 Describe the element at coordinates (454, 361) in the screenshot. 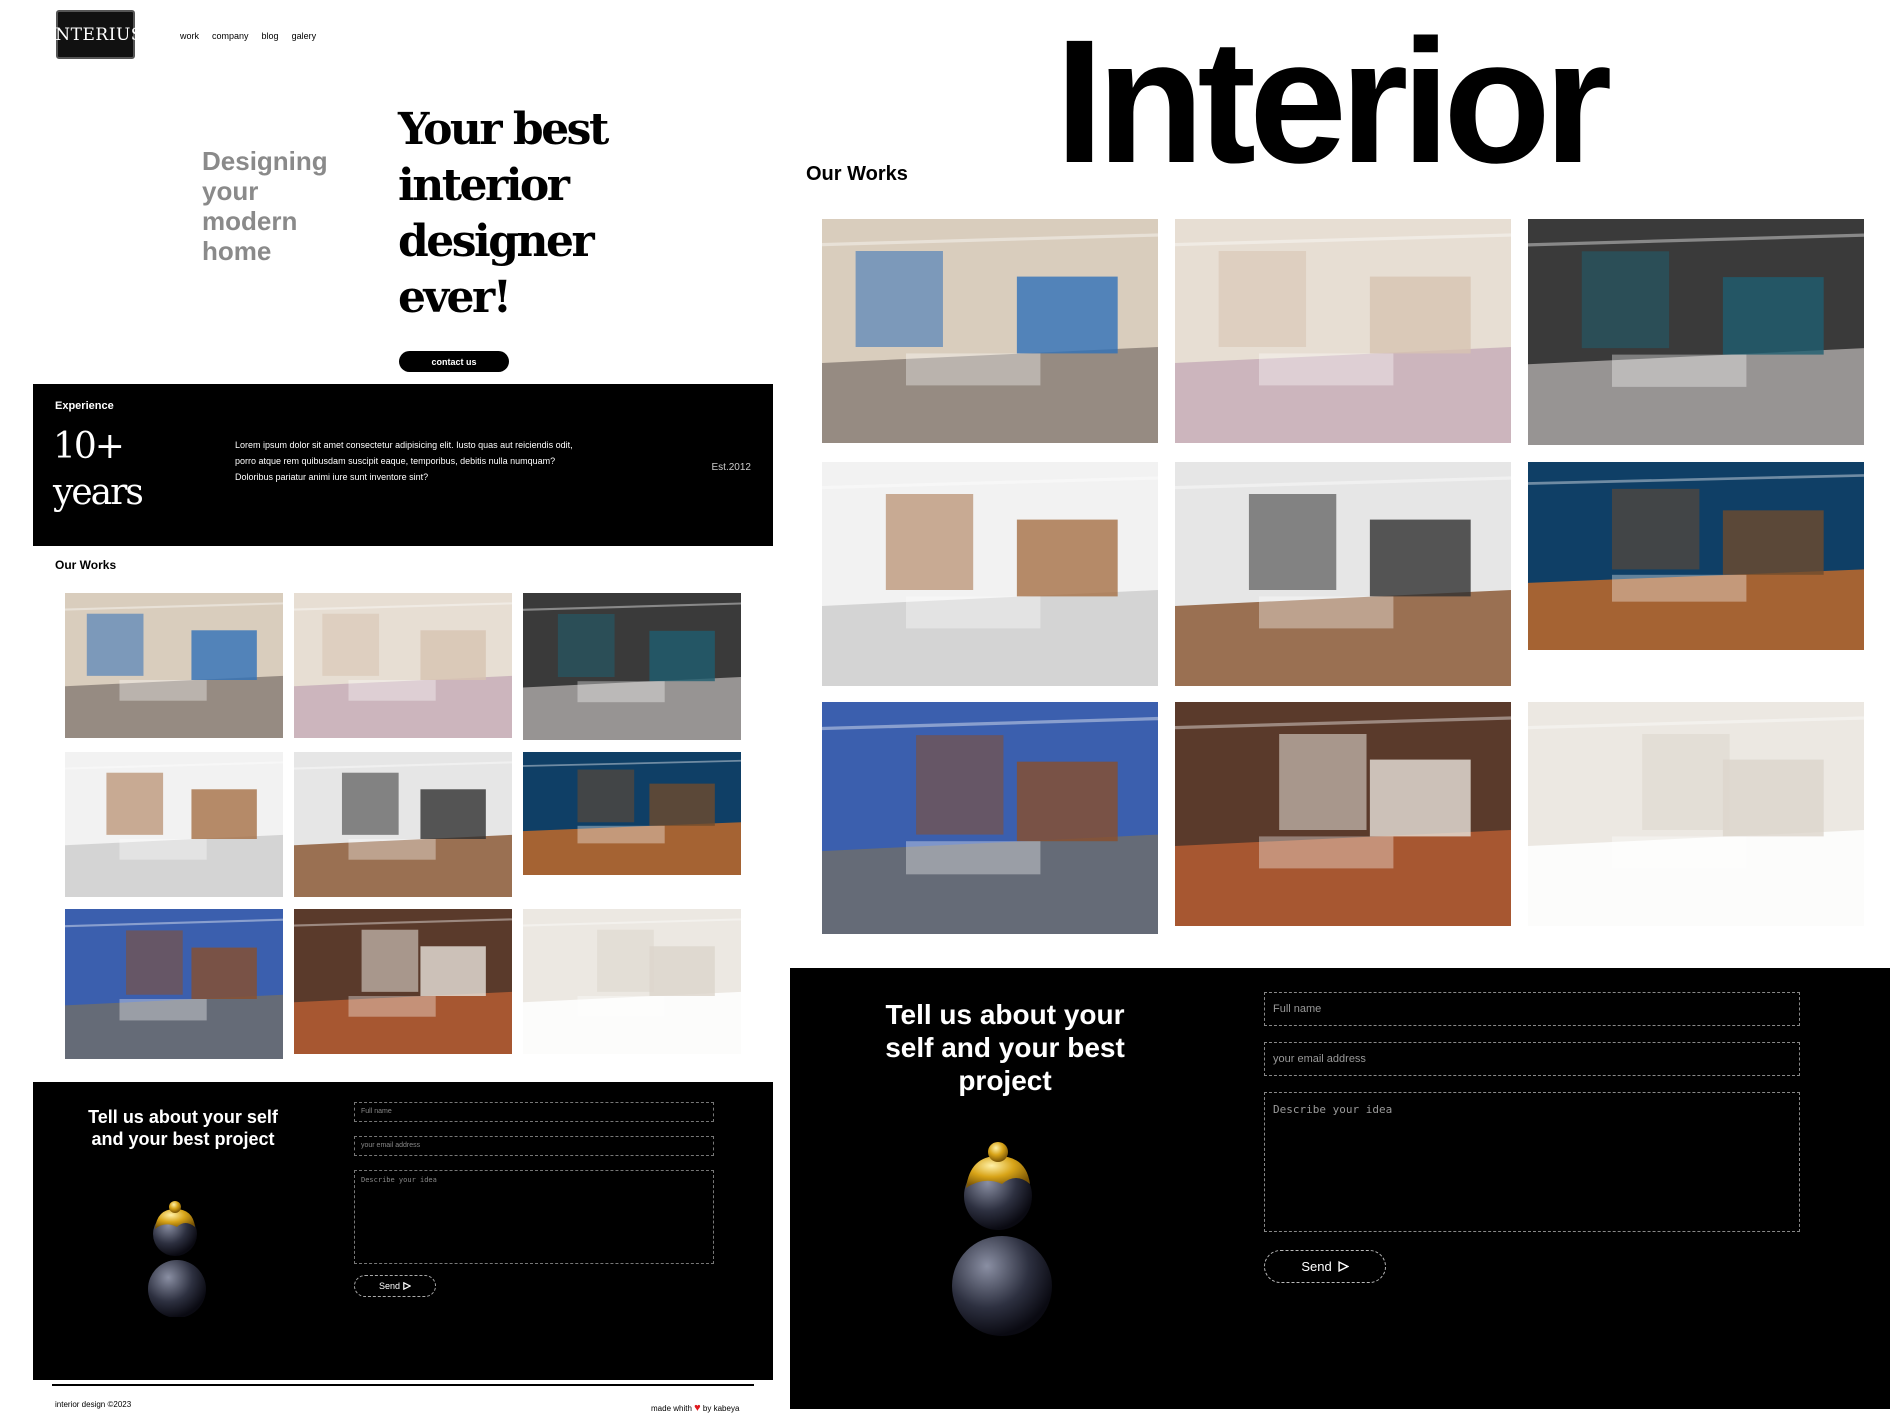

I see `contact-us-button: contact us` at that location.